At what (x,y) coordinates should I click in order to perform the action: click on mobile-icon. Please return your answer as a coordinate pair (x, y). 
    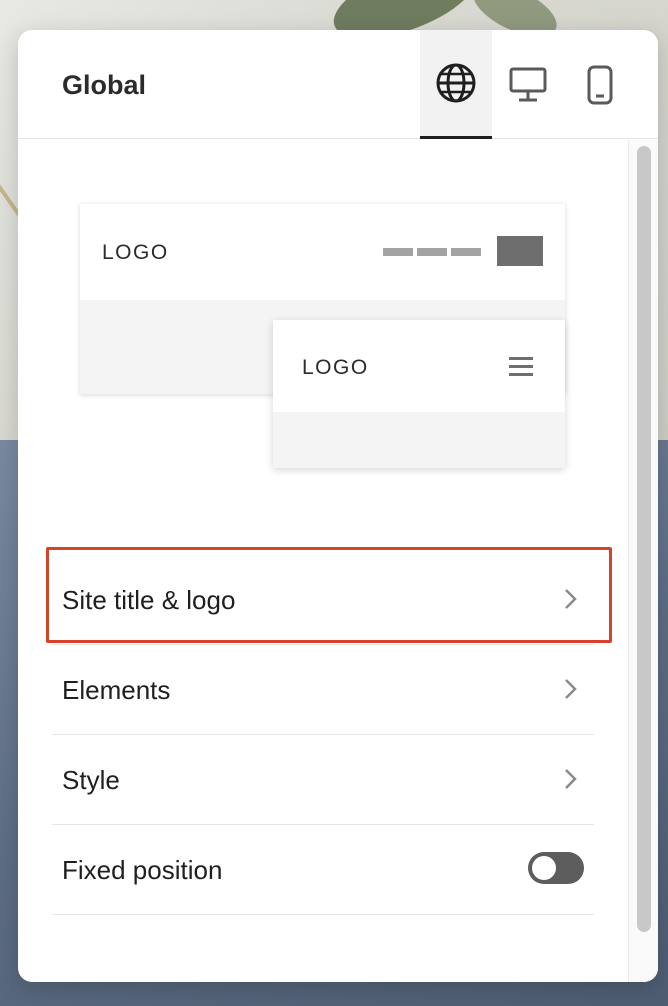
    Looking at the image, I should click on (600, 85).